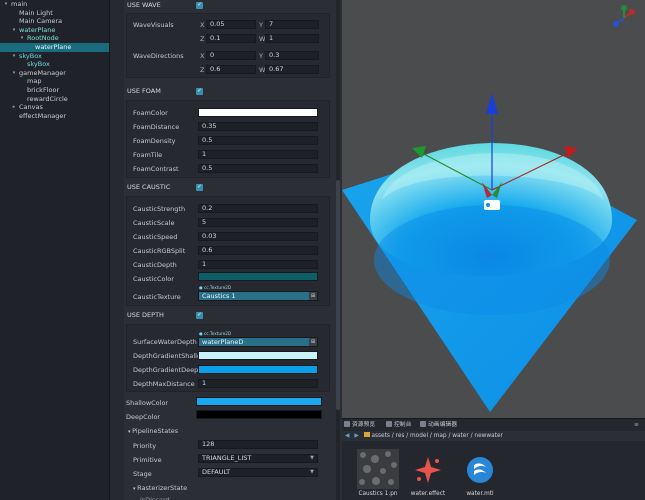  Describe the element at coordinates (54, 30) in the screenshot. I see `hierarchy-node: ▾ waterPlane` at that location.